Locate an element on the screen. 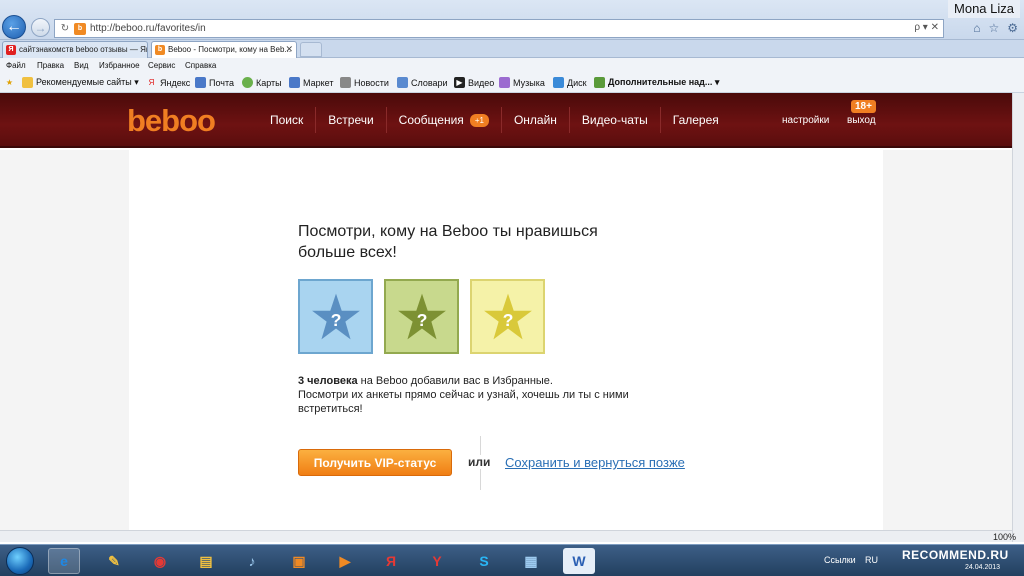 This screenshot has height=576, width=1024. player-taskbar-icon: ▶ is located at coordinates (345, 561).